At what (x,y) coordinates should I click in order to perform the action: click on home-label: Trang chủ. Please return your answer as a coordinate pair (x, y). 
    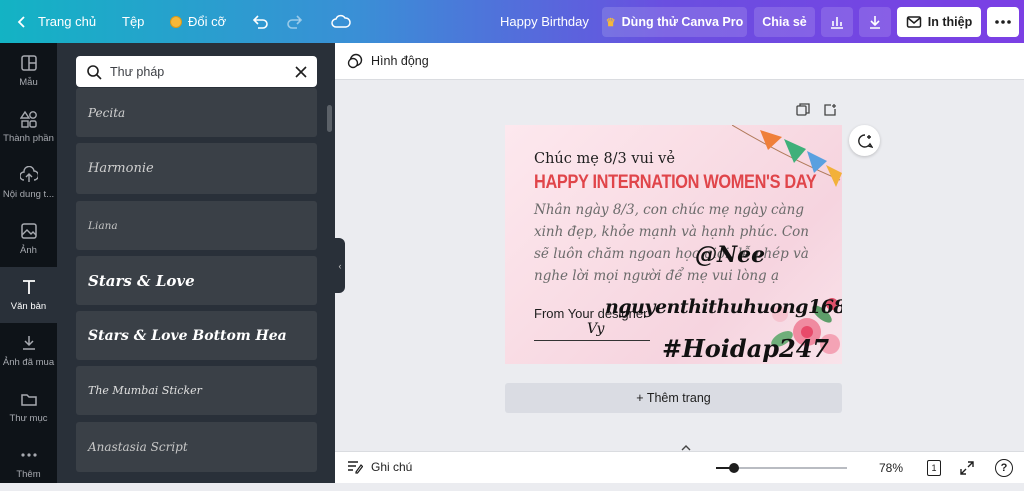
    Looking at the image, I should click on (67, 21).